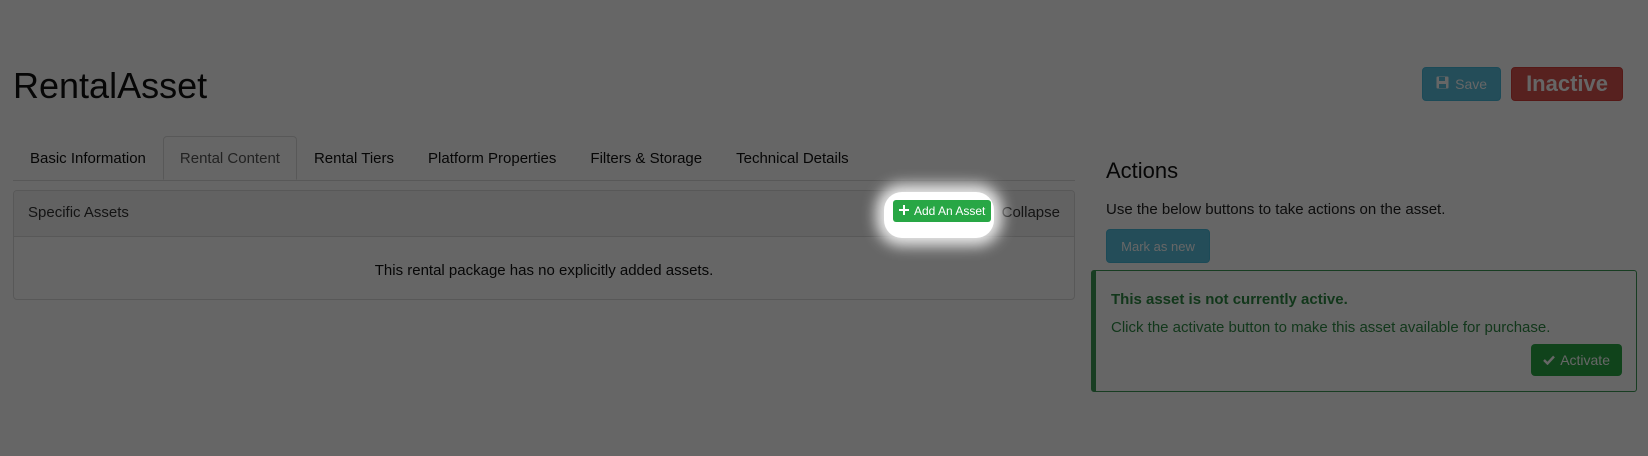 This screenshot has width=1648, height=456. Describe the element at coordinates (354, 158) in the screenshot. I see `tab-rental-tiers: Rental Tiers` at that location.